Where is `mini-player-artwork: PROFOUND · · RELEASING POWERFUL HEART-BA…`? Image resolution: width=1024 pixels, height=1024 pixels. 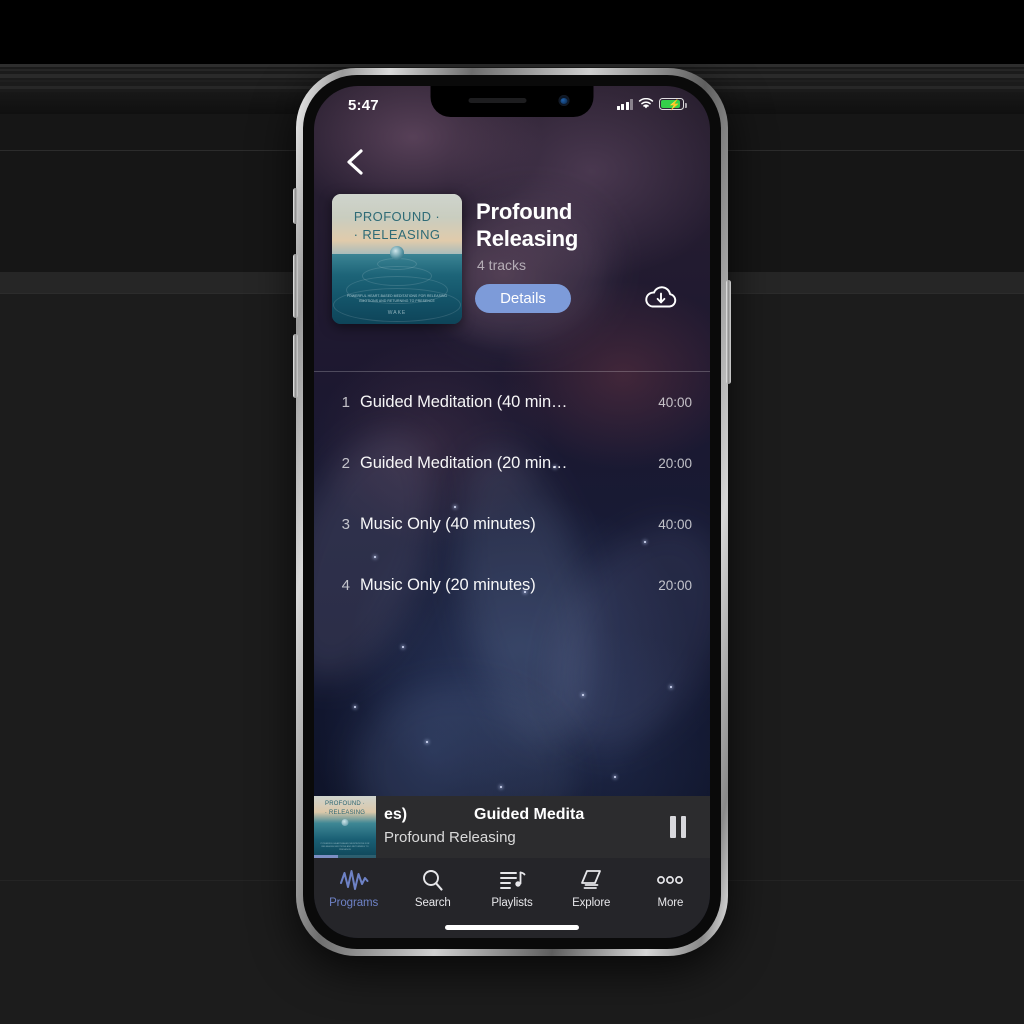
mini-player-artwork: PROFOUND · · RELEASING POWERFUL HEART-BA… is located at coordinates (345, 827).